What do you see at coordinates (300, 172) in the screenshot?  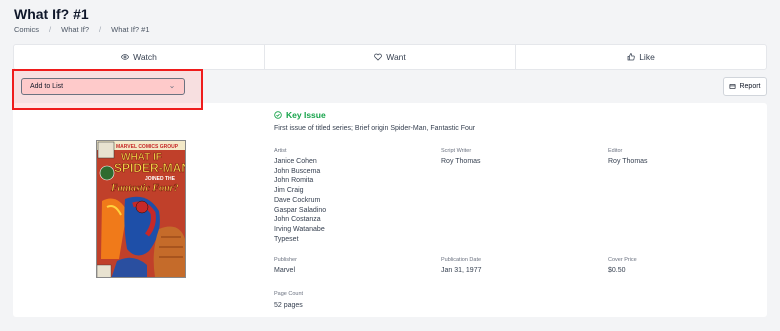 I see `artist-name: John Buscema` at bounding box center [300, 172].